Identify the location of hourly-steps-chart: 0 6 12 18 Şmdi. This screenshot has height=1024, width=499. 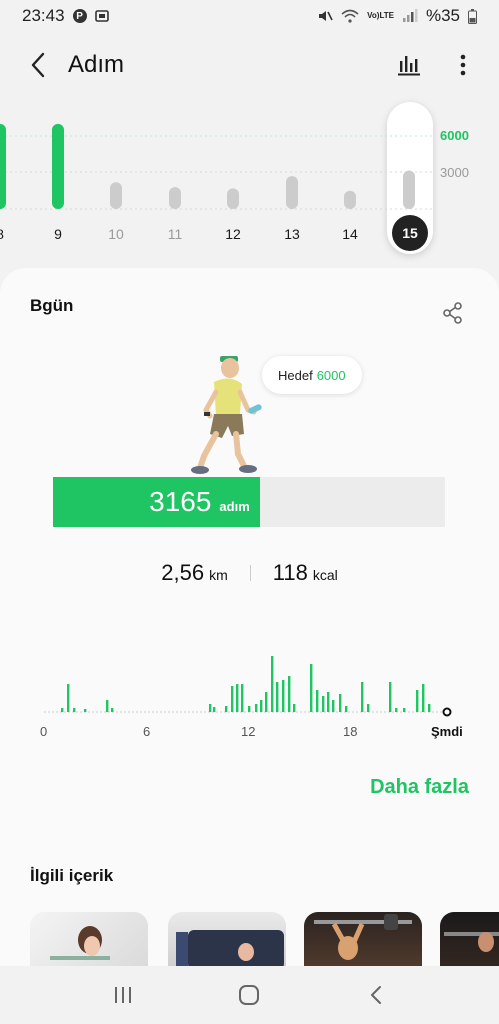
(249, 698).